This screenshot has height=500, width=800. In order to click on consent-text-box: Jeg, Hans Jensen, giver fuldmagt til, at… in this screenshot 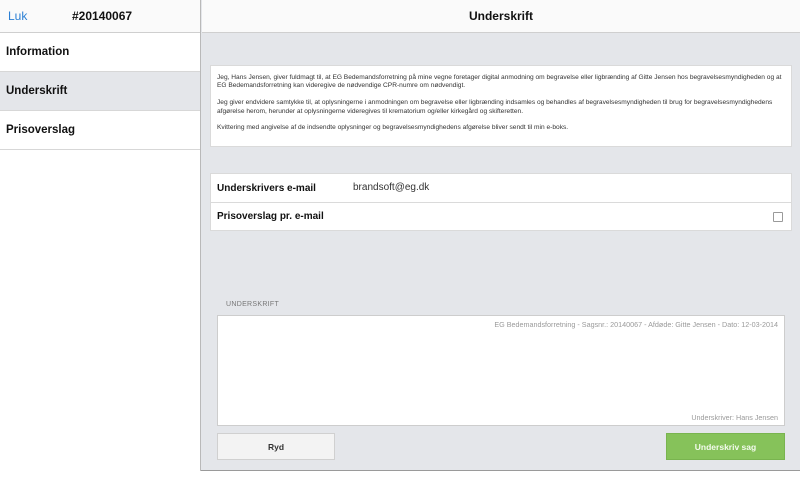, I will do `click(501, 106)`.